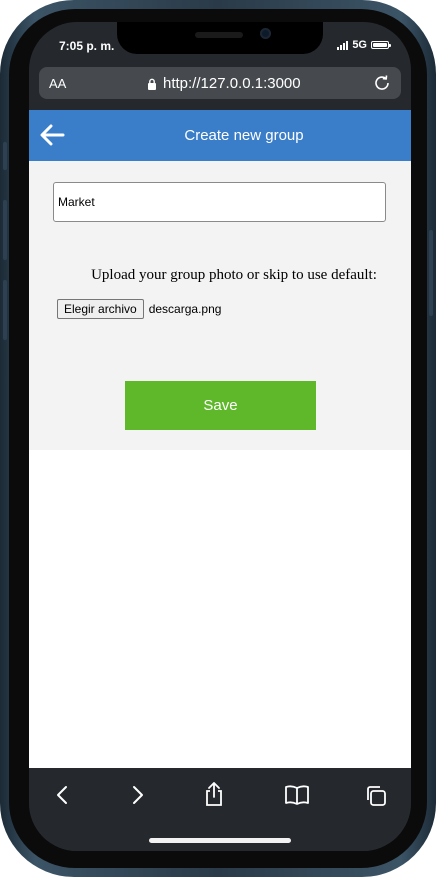 This screenshot has height=877, width=436. I want to click on address-bar: AA http://127.0.0.1:3000, so click(220, 83).